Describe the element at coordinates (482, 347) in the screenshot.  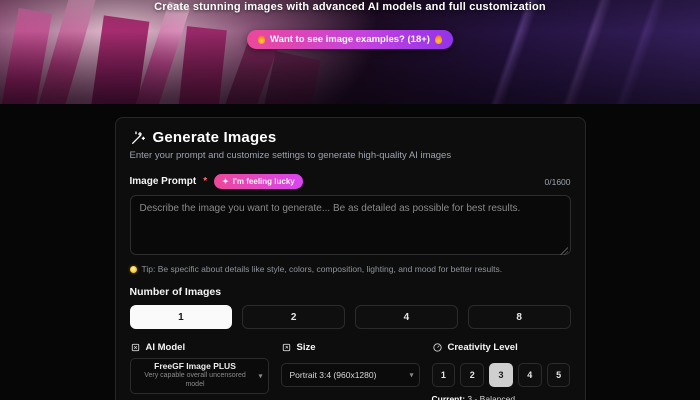
I see `creativity-level-label: Creativity Level` at that location.